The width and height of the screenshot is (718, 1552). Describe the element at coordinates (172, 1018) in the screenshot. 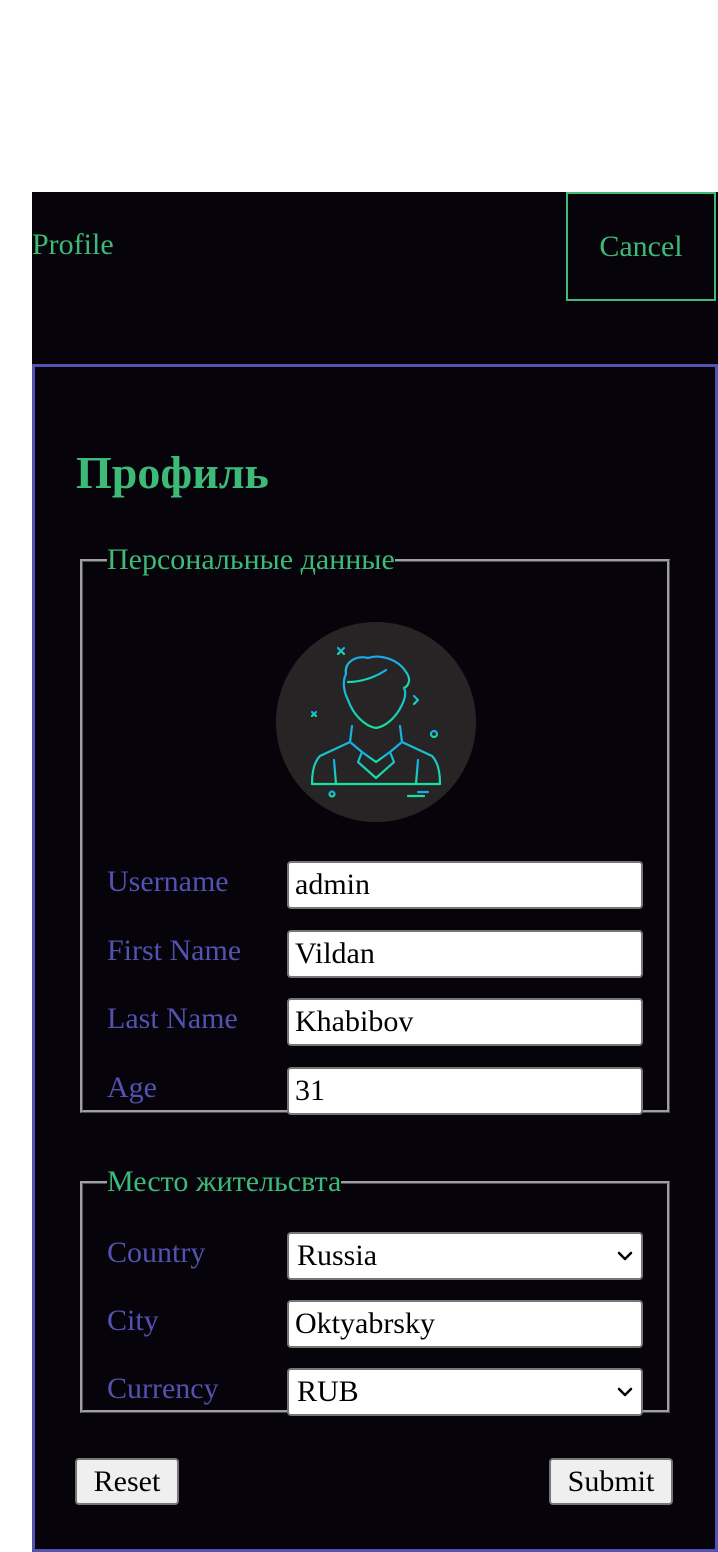

I see `last-name-label: Last Name` at that location.